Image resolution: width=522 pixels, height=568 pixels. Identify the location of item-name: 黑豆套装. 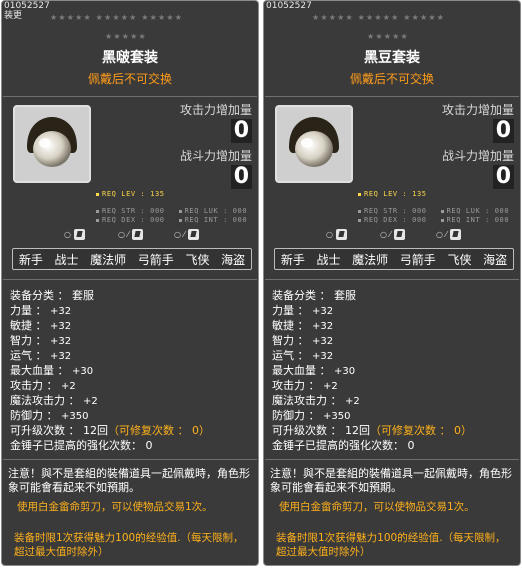
(392, 58).